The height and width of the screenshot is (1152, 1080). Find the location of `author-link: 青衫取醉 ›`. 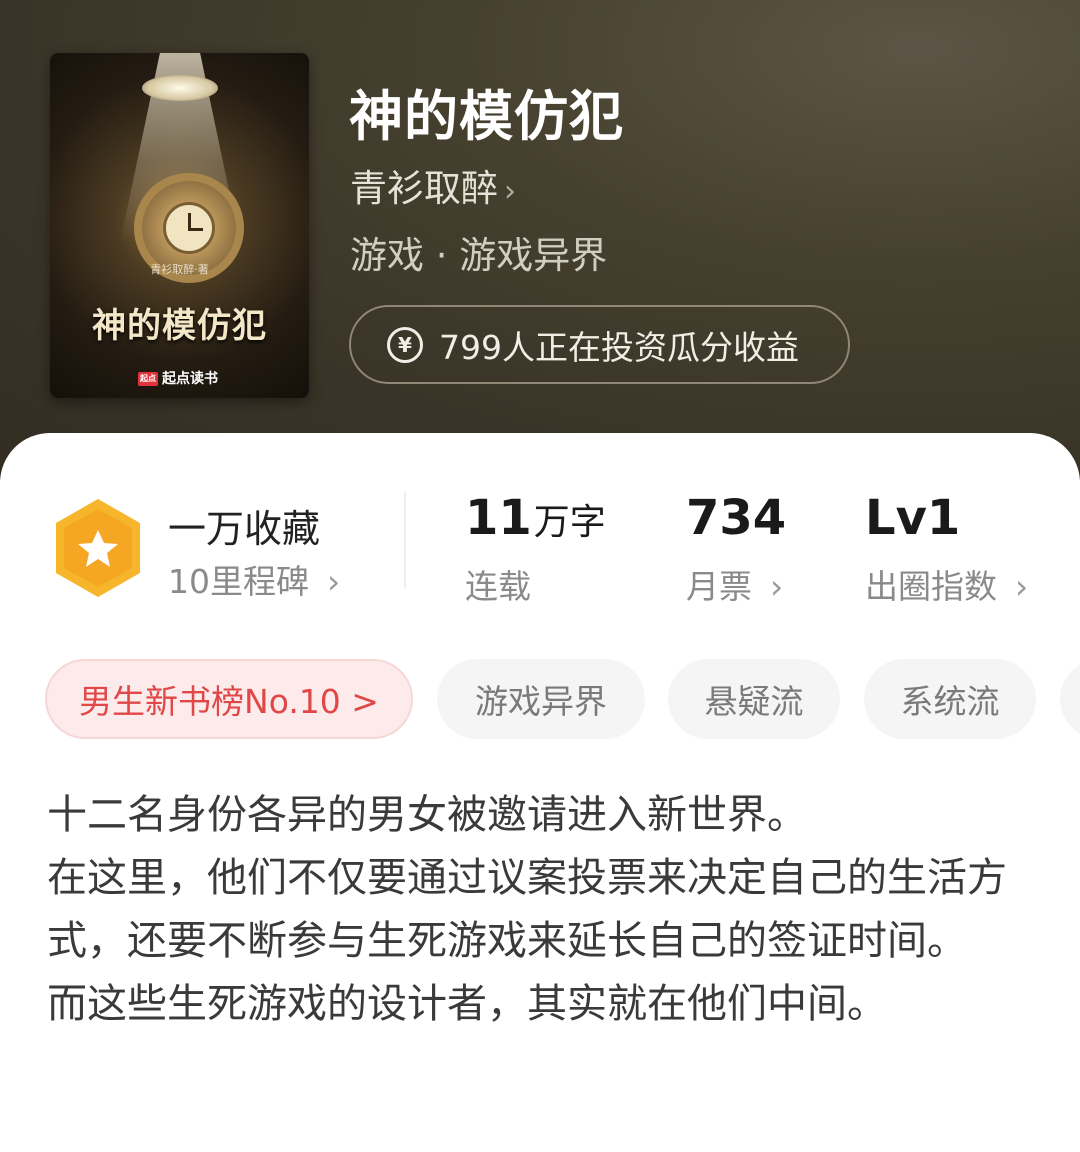

author-link: 青衫取醉 › is located at coordinates (433, 185).